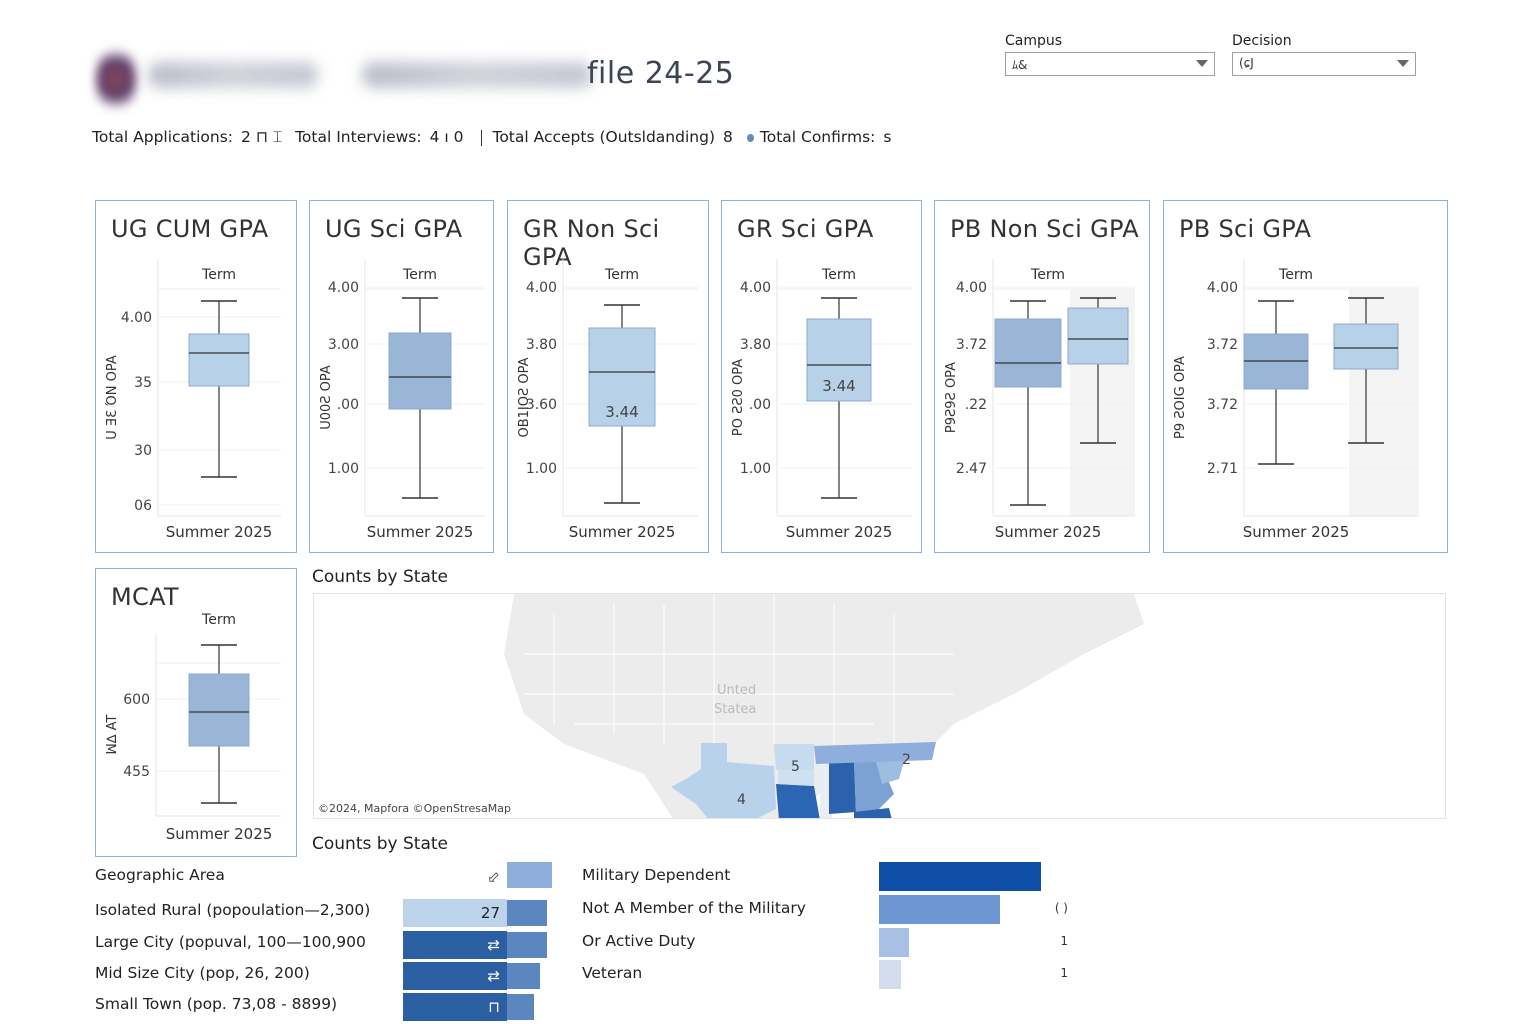 The width and height of the screenshot is (1536, 1024). What do you see at coordinates (694, 908) in the screenshot?
I see `military-row-label: Not A Member of the Military` at bounding box center [694, 908].